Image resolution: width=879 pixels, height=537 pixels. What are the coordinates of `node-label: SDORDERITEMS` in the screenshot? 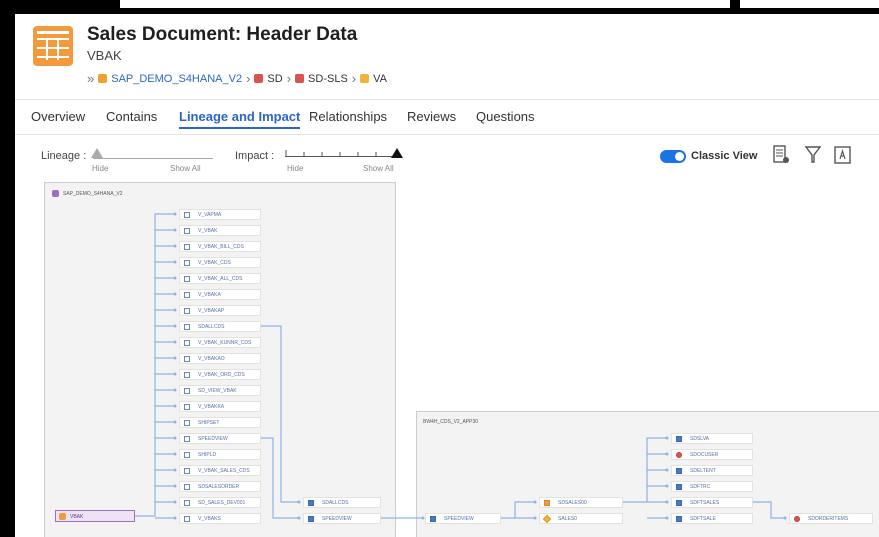 It's located at (828, 519).